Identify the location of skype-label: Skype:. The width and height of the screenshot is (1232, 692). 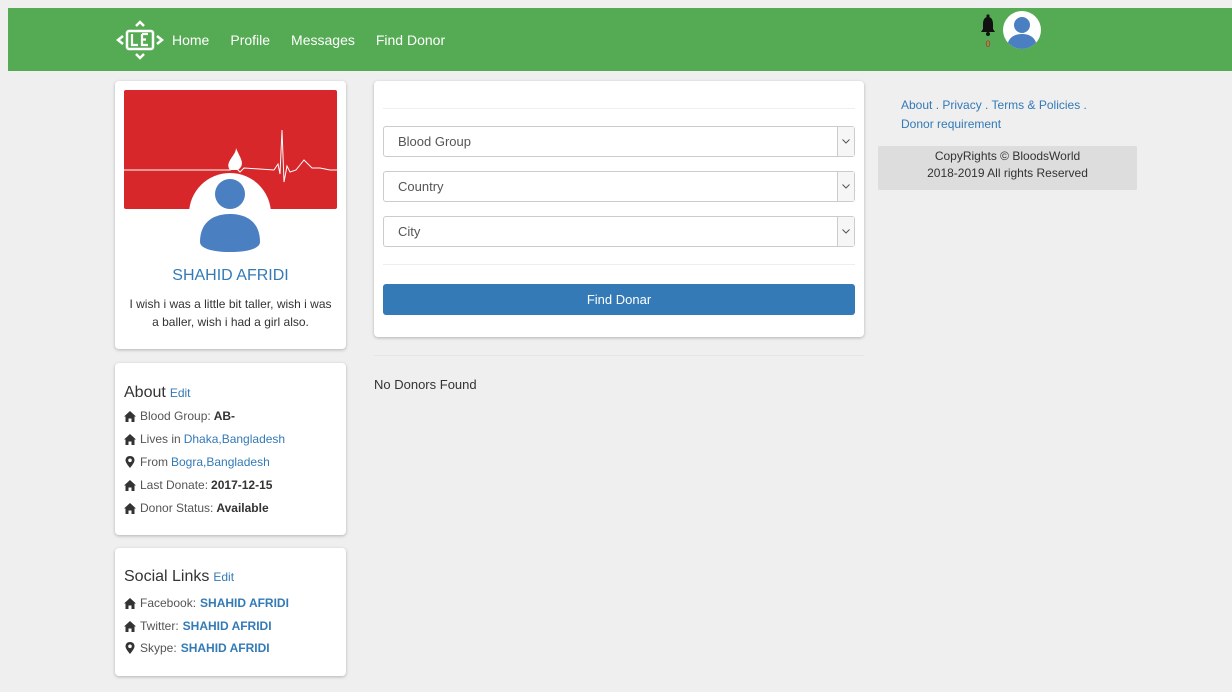
(158, 648).